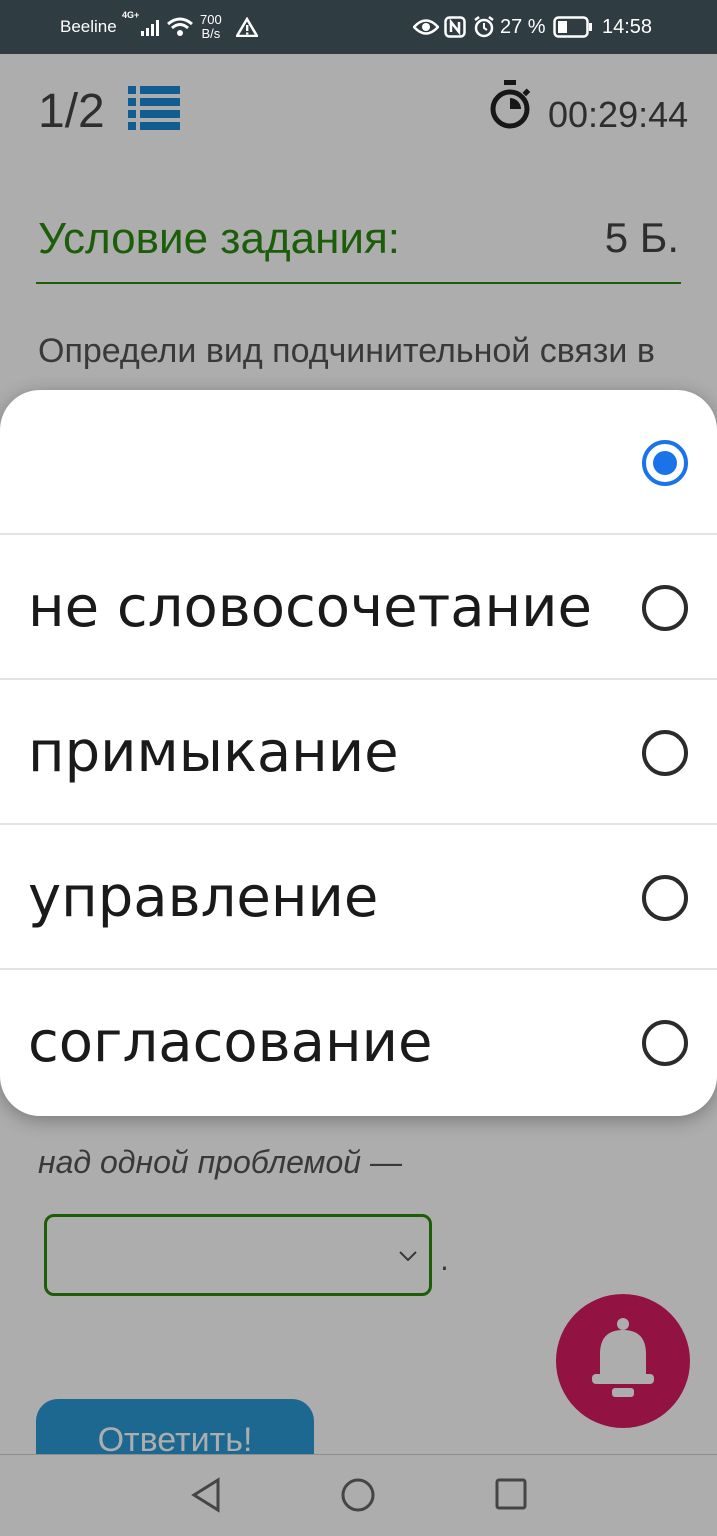 This screenshot has width=717, height=1536. I want to click on option-soglasovanie: согласование, so click(358, 1042).